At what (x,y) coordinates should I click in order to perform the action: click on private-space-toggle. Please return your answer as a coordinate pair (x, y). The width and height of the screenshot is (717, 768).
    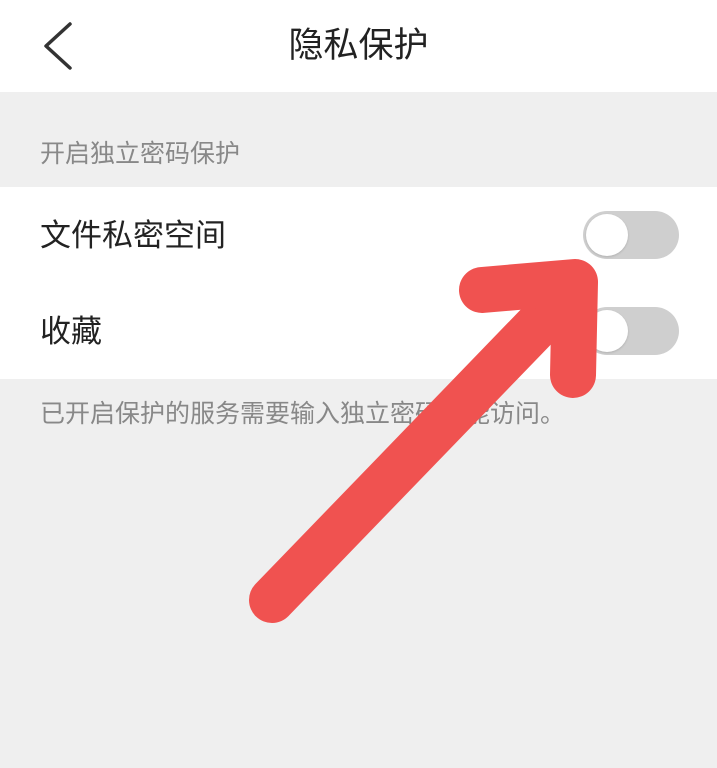
    Looking at the image, I should click on (631, 235).